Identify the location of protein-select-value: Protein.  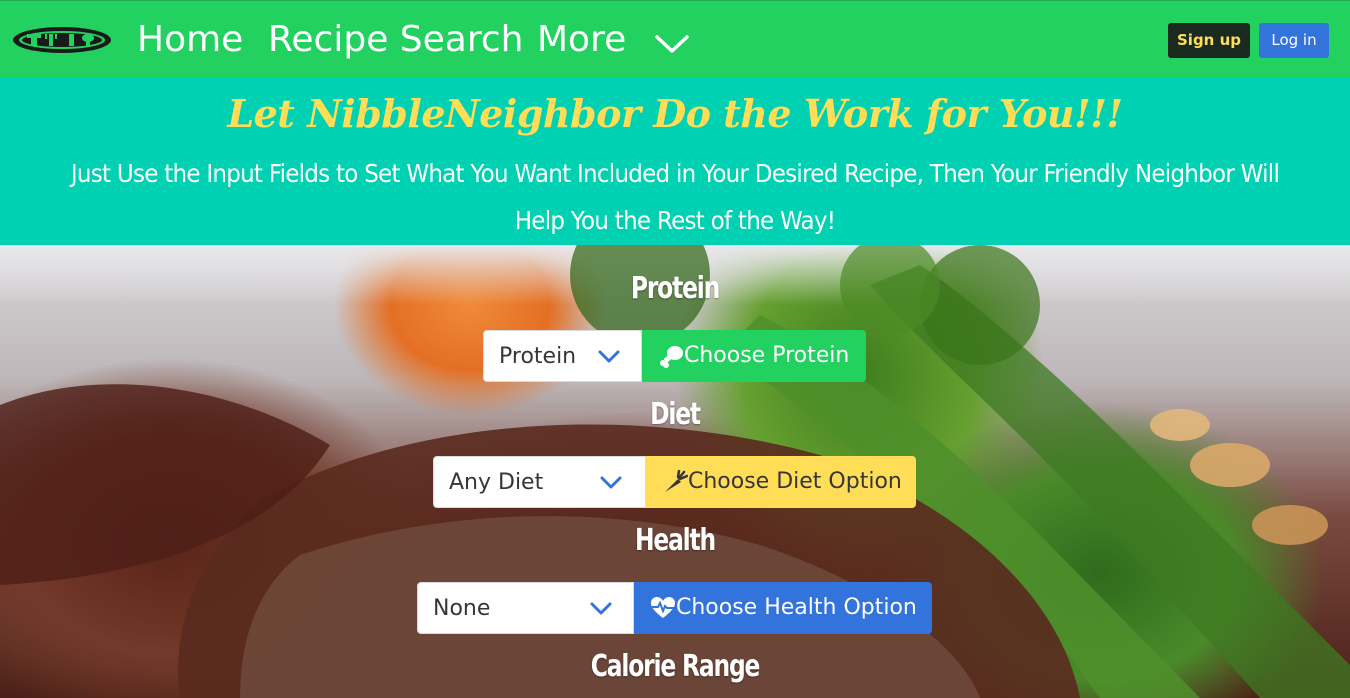
(538, 356).